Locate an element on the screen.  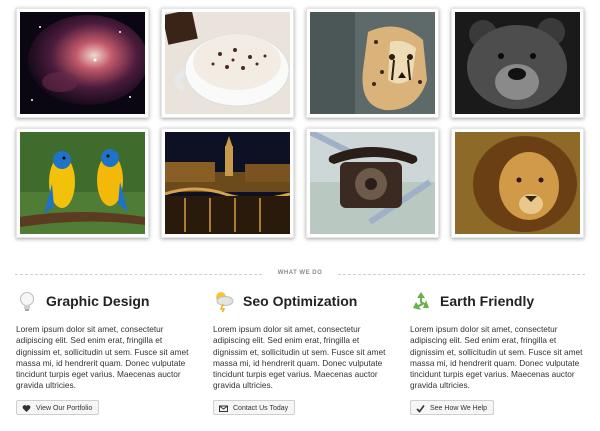
service-title: Earth Friendly is located at coordinates (487, 301).